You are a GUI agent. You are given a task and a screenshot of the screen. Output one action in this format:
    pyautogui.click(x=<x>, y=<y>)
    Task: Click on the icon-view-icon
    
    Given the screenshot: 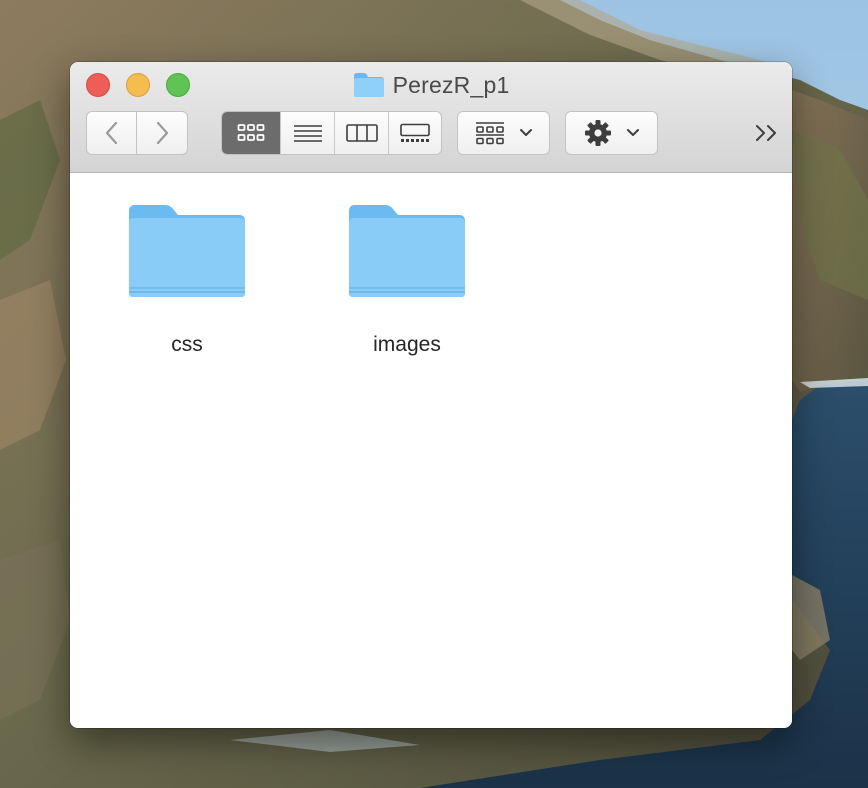 What is the action you would take?
    pyautogui.click(x=251, y=132)
    